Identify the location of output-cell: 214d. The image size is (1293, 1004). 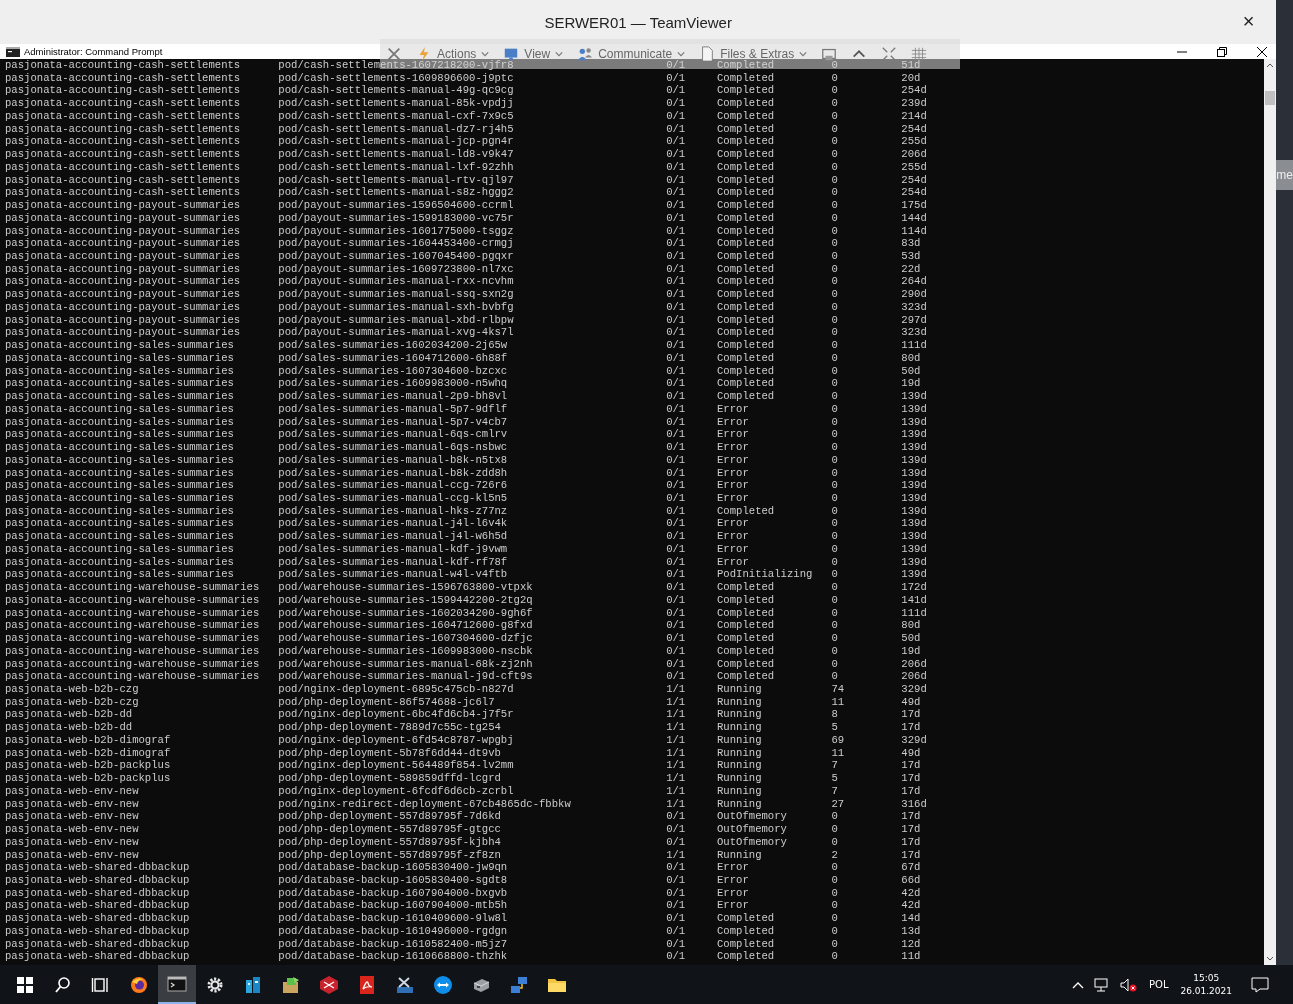
(914, 116).